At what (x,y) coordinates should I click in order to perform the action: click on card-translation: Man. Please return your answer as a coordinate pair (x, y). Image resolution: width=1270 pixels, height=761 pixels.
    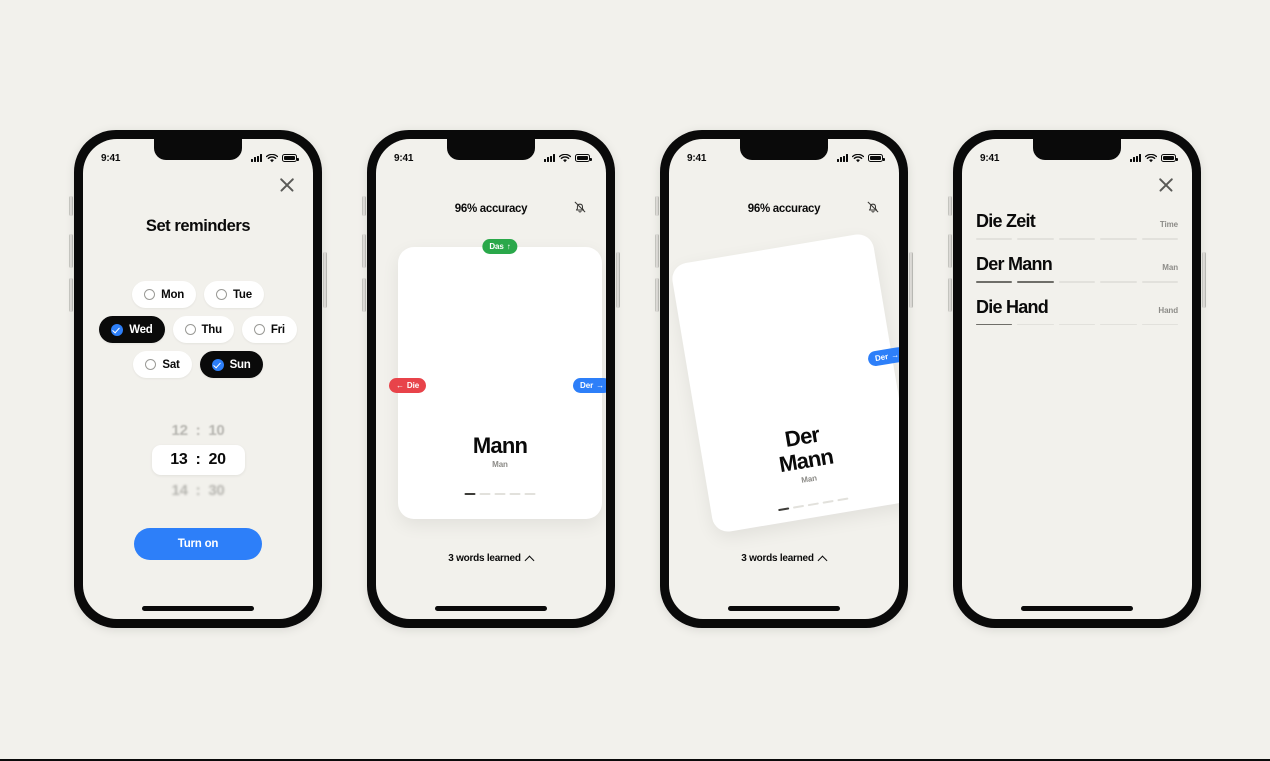
    Looking at the image, I should click on (500, 464).